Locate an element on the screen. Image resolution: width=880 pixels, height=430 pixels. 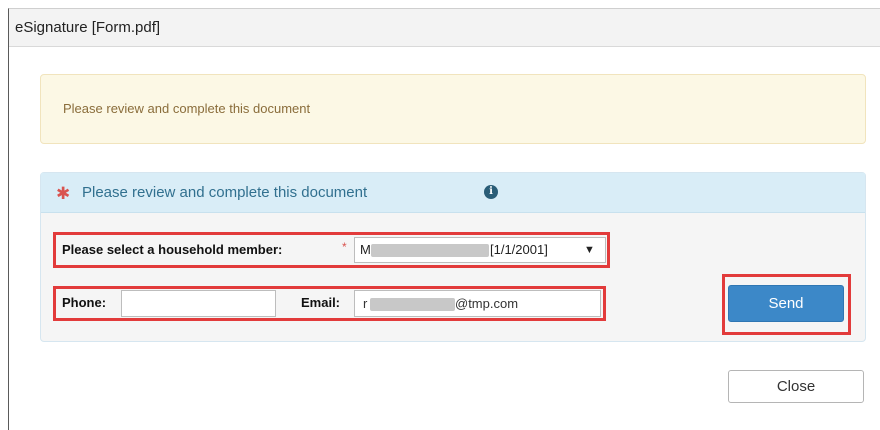
required-asterisk-icon: ✱ is located at coordinates (63, 193).